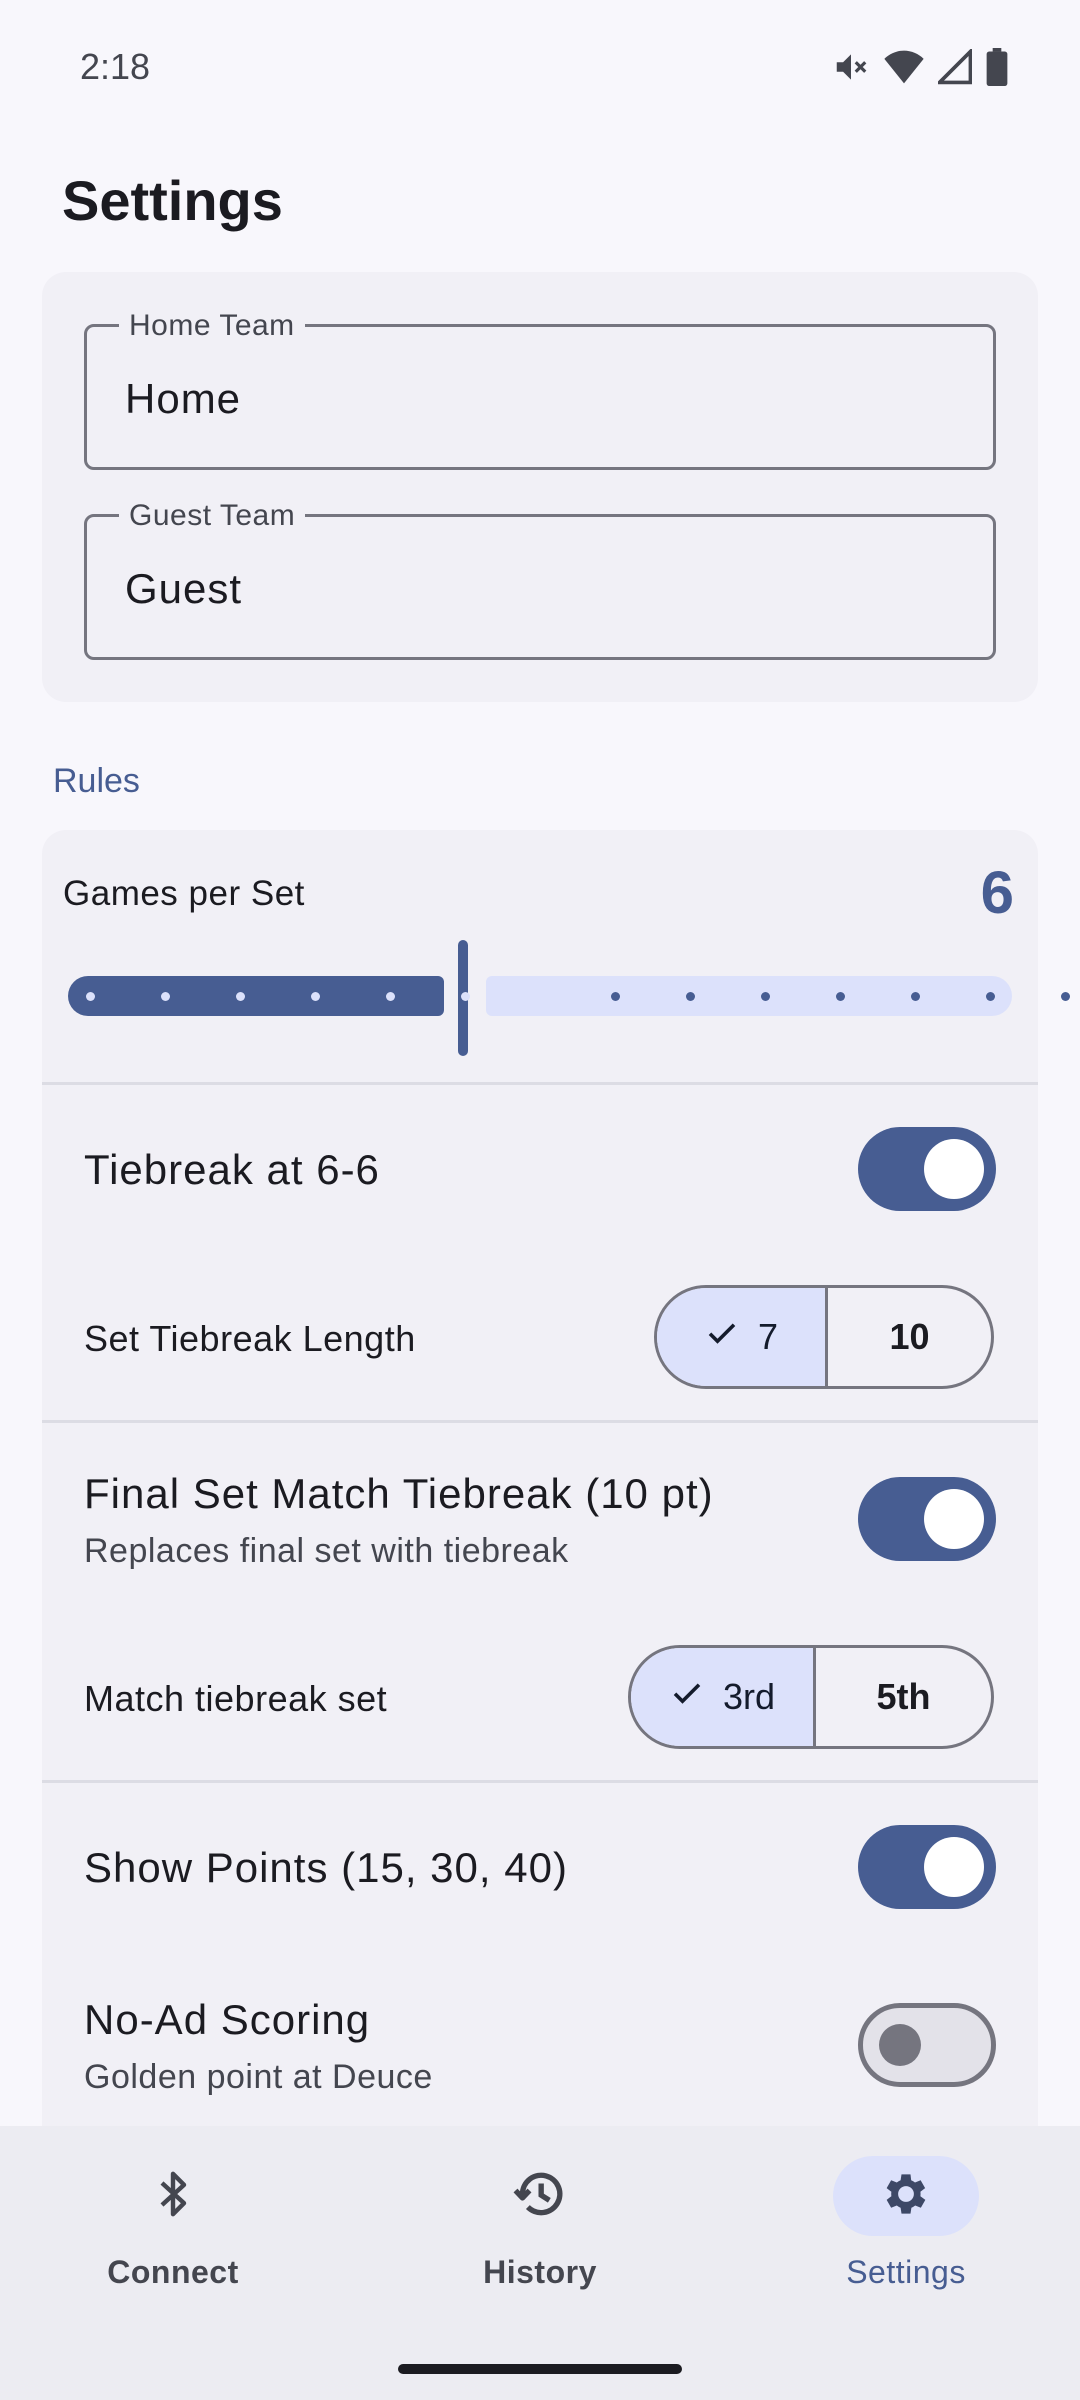 This screenshot has height=2400, width=1080. I want to click on status-time: 2:18, so click(115, 66).